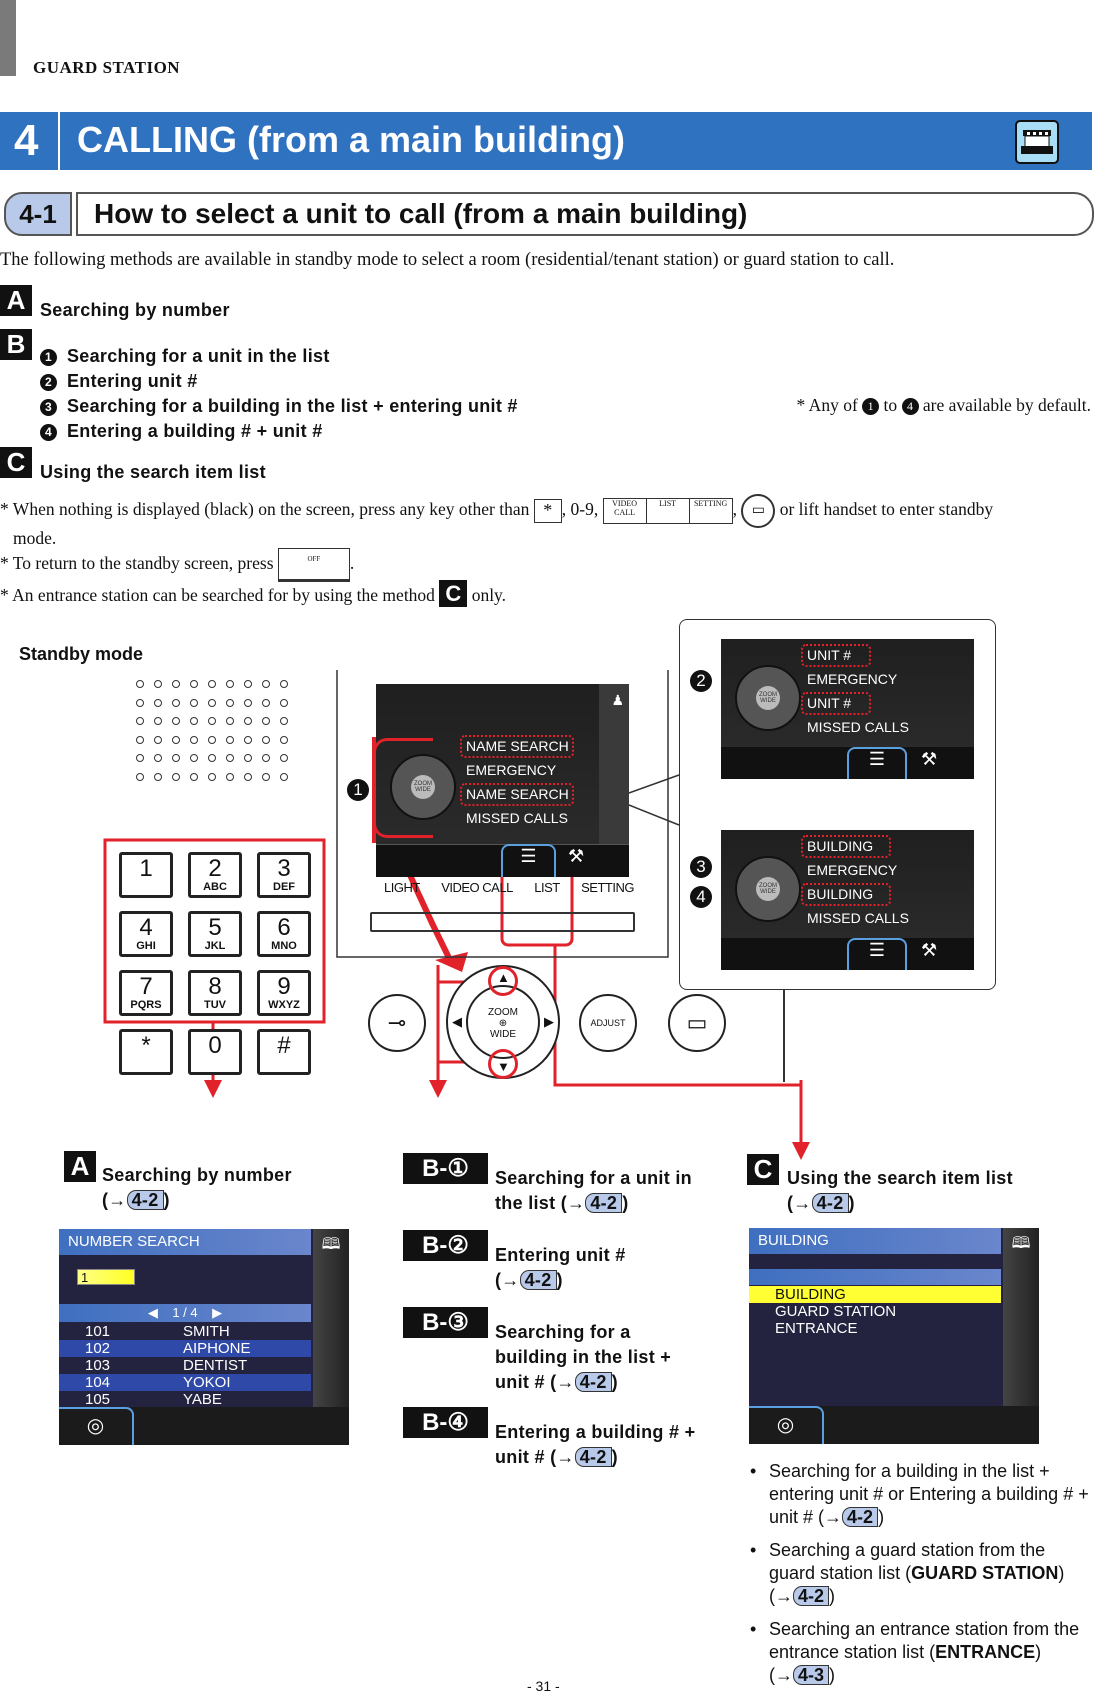 The image size is (1095, 1697). What do you see at coordinates (185, 1331) in the screenshot?
I see `result-row: 101 SMITH` at bounding box center [185, 1331].